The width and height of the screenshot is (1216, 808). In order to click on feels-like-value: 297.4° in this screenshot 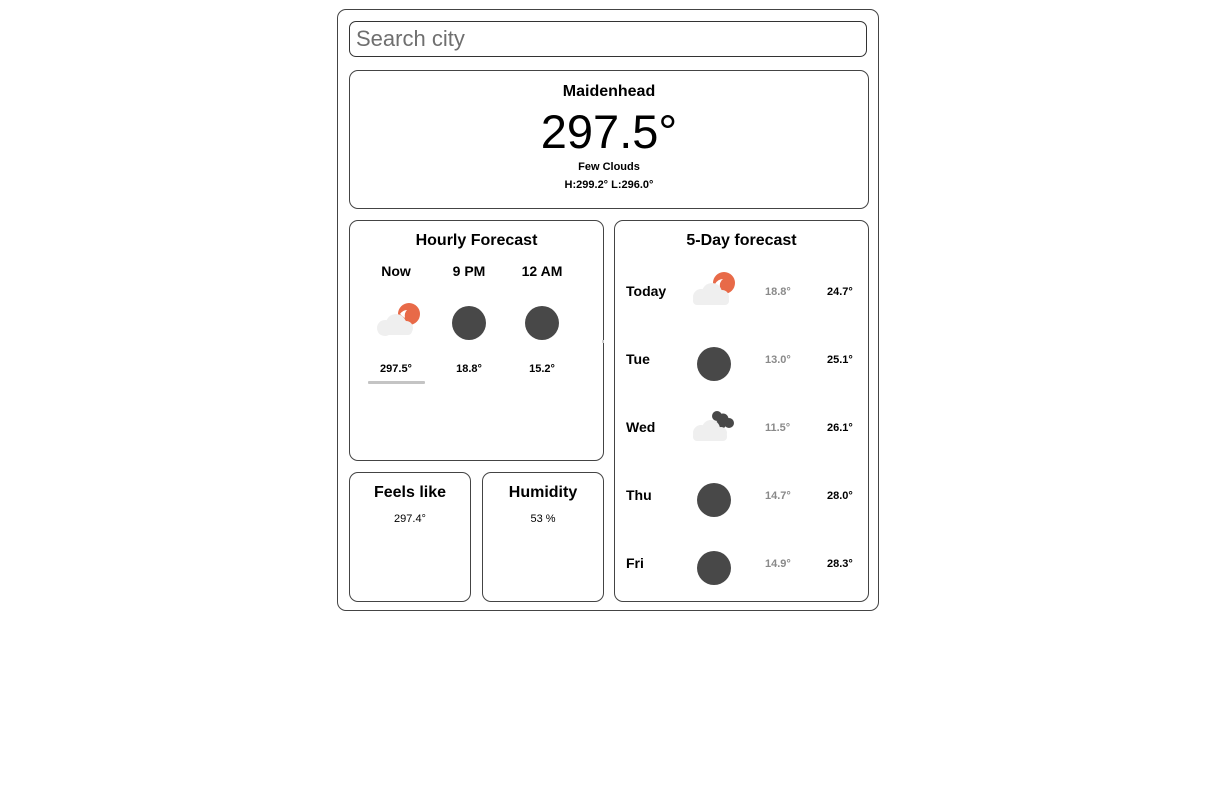, I will do `click(410, 519)`.